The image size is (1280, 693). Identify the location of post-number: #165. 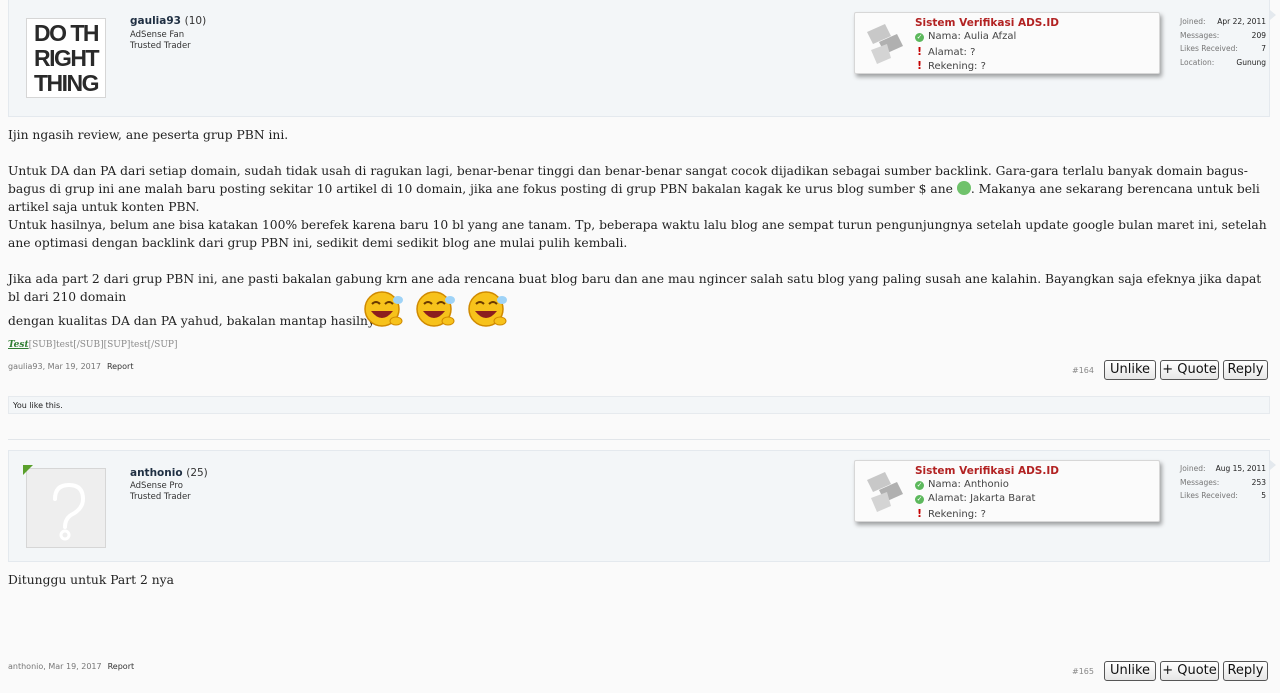
(1083, 671).